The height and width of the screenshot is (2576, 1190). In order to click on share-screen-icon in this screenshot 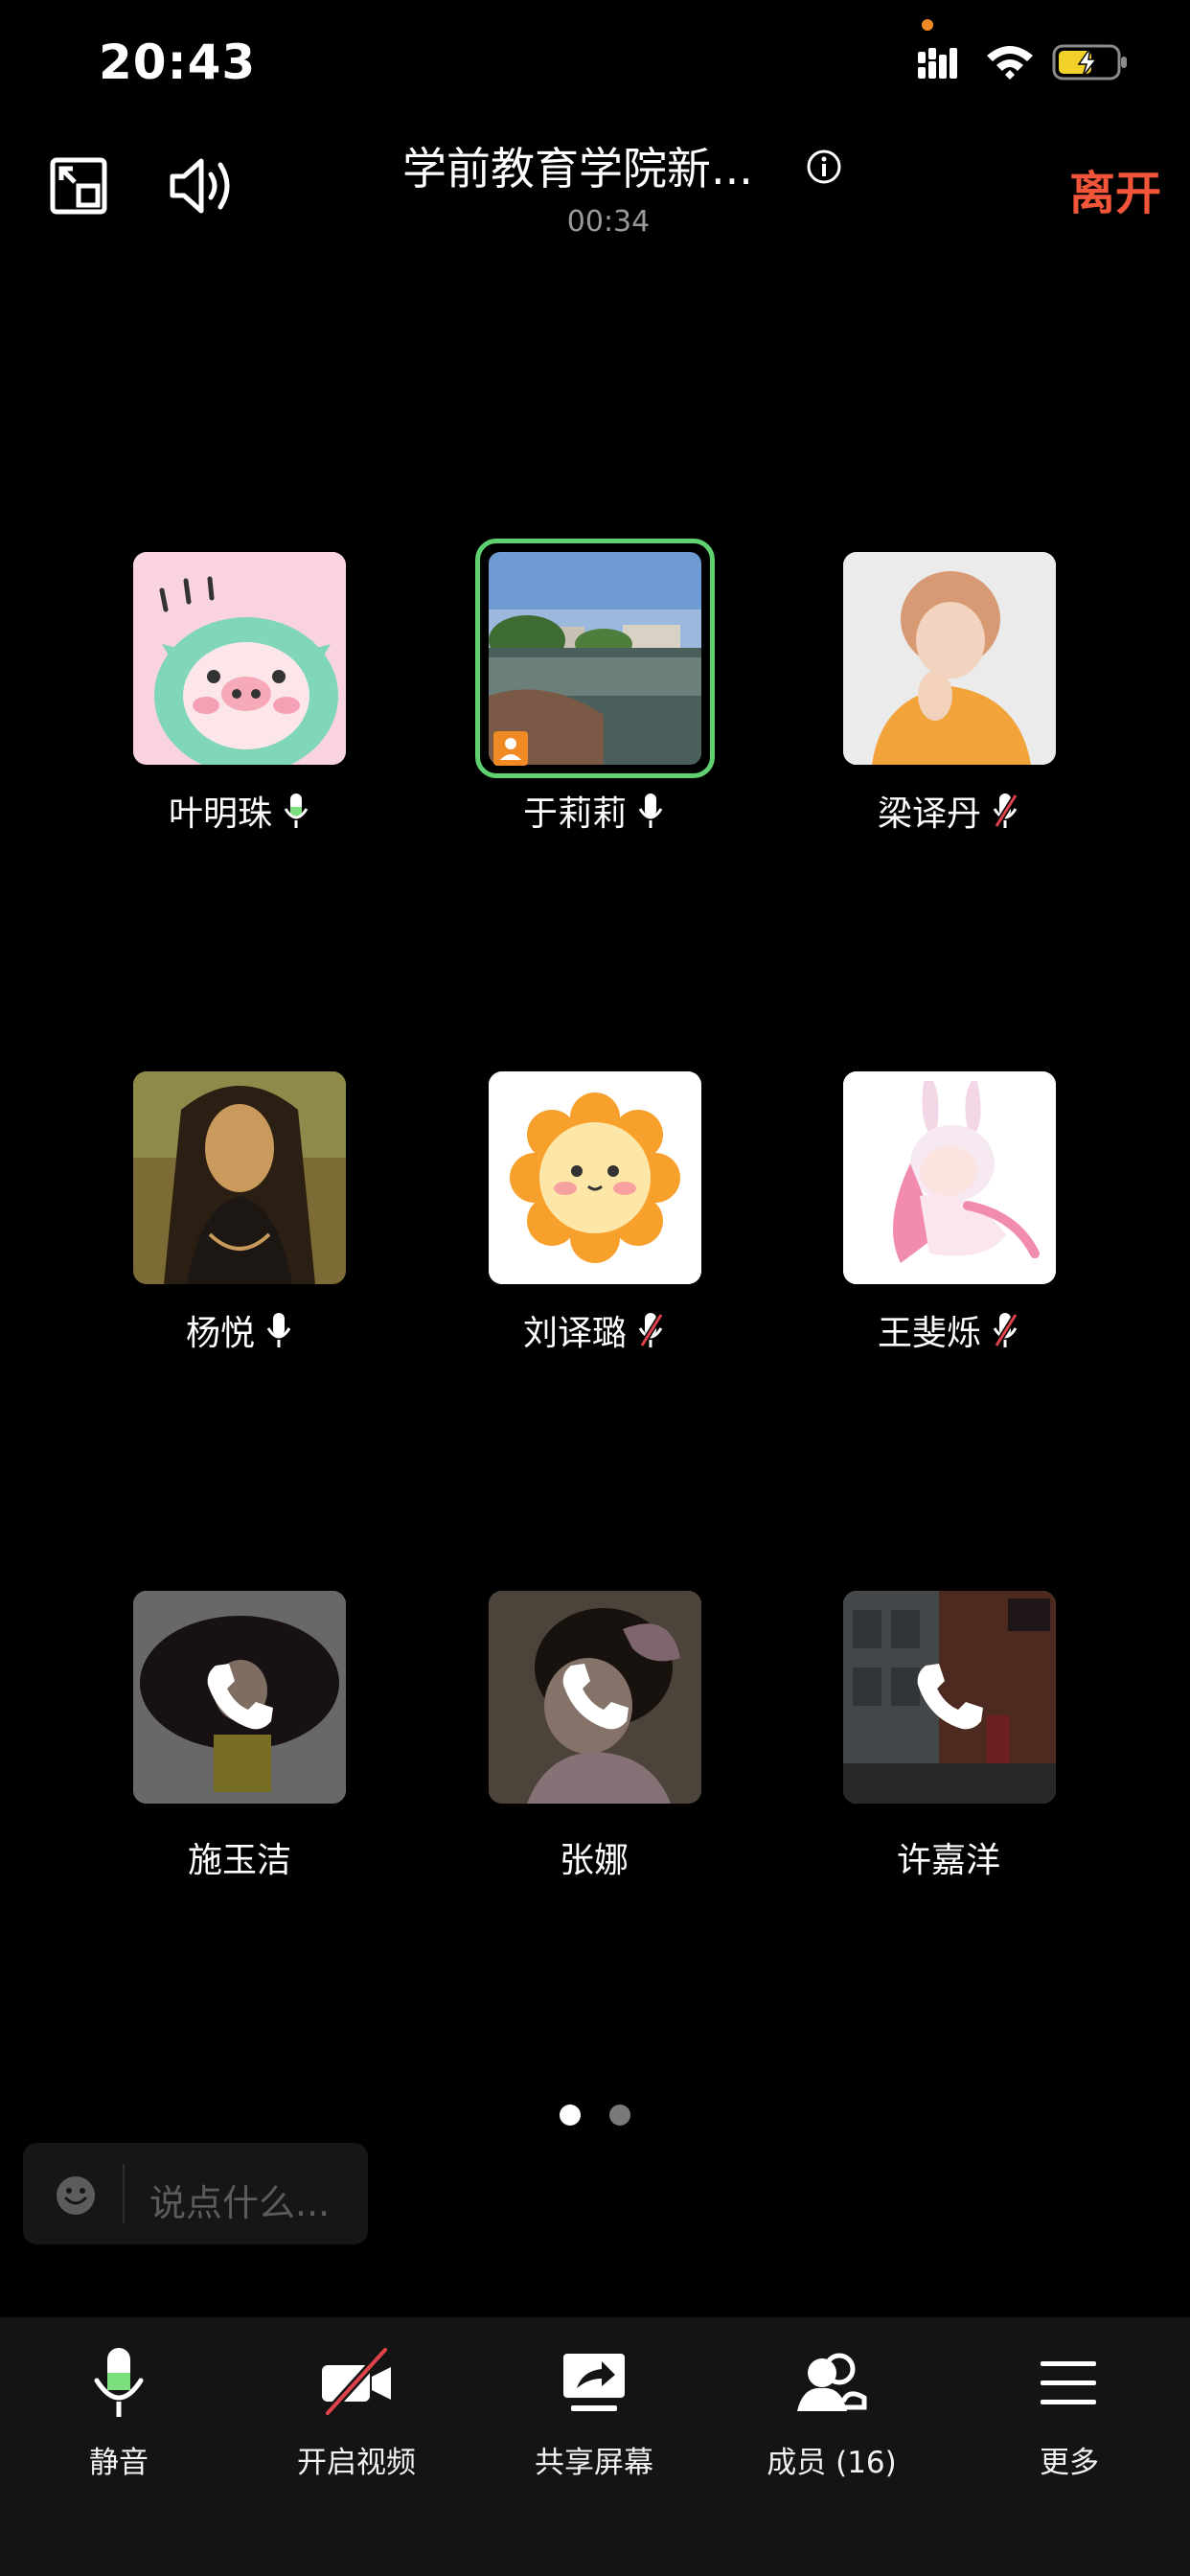, I will do `click(594, 2382)`.